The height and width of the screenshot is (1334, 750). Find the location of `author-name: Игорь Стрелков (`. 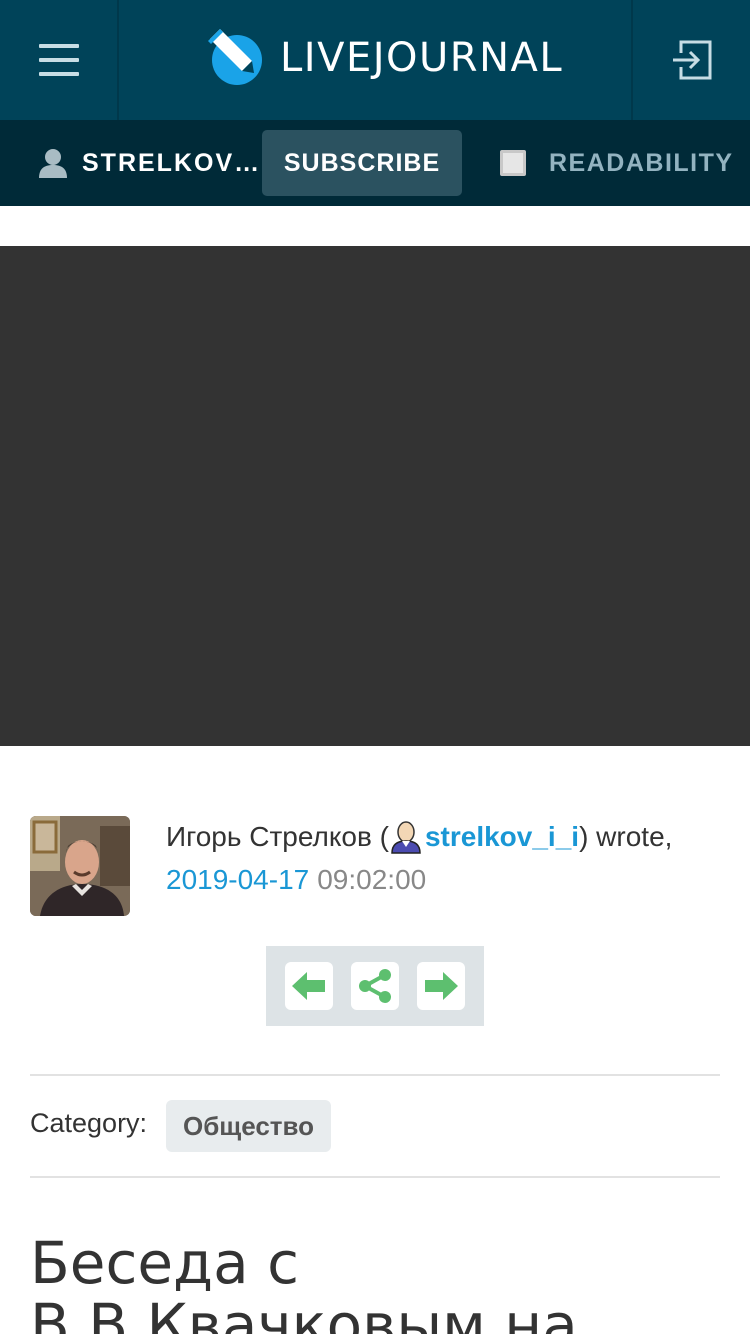

author-name: Игорь Стрелков ( is located at coordinates (277, 836).